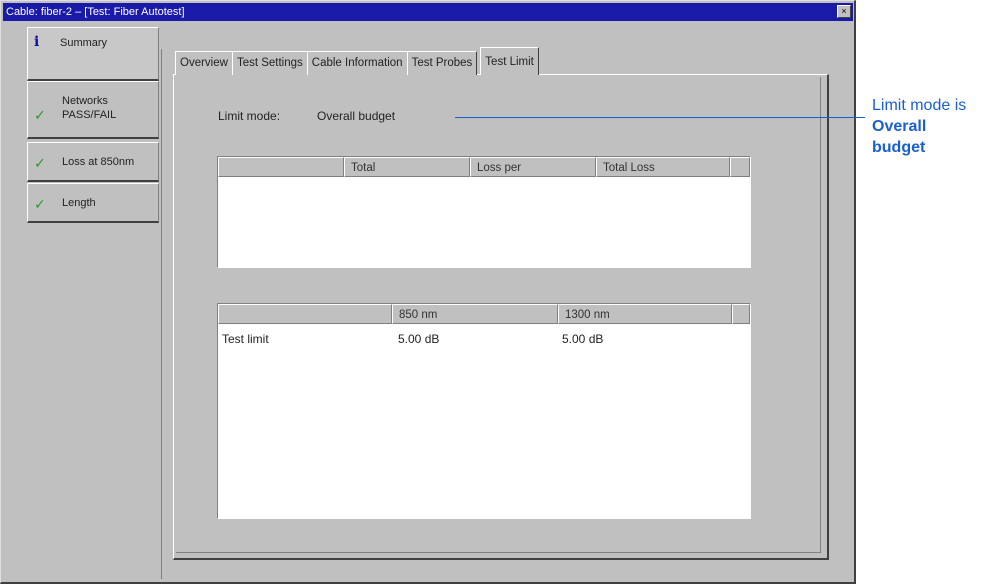 The height and width of the screenshot is (584, 998). I want to click on tab-overview: Overview, so click(204, 63).